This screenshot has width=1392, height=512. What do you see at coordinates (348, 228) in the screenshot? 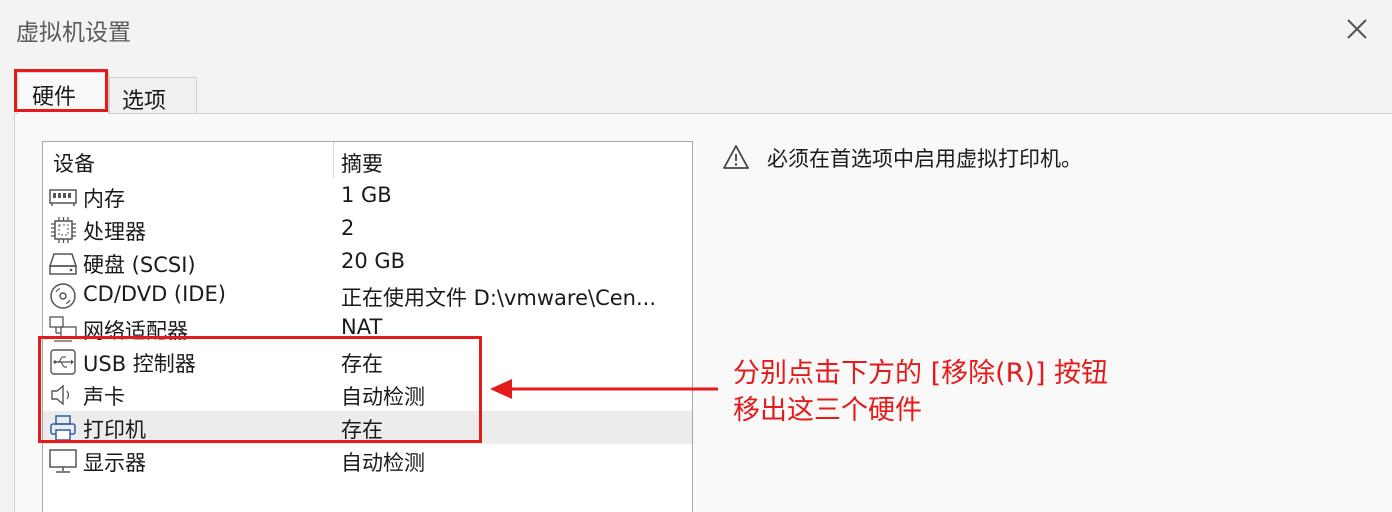
I see `device-summary: 2` at bounding box center [348, 228].